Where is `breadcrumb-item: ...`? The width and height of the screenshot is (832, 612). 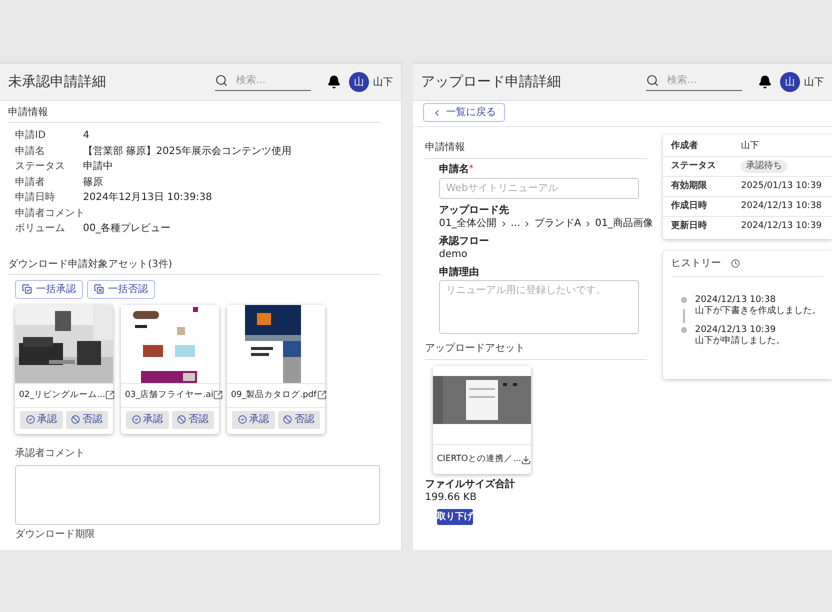 breadcrumb-item: ... is located at coordinates (515, 223).